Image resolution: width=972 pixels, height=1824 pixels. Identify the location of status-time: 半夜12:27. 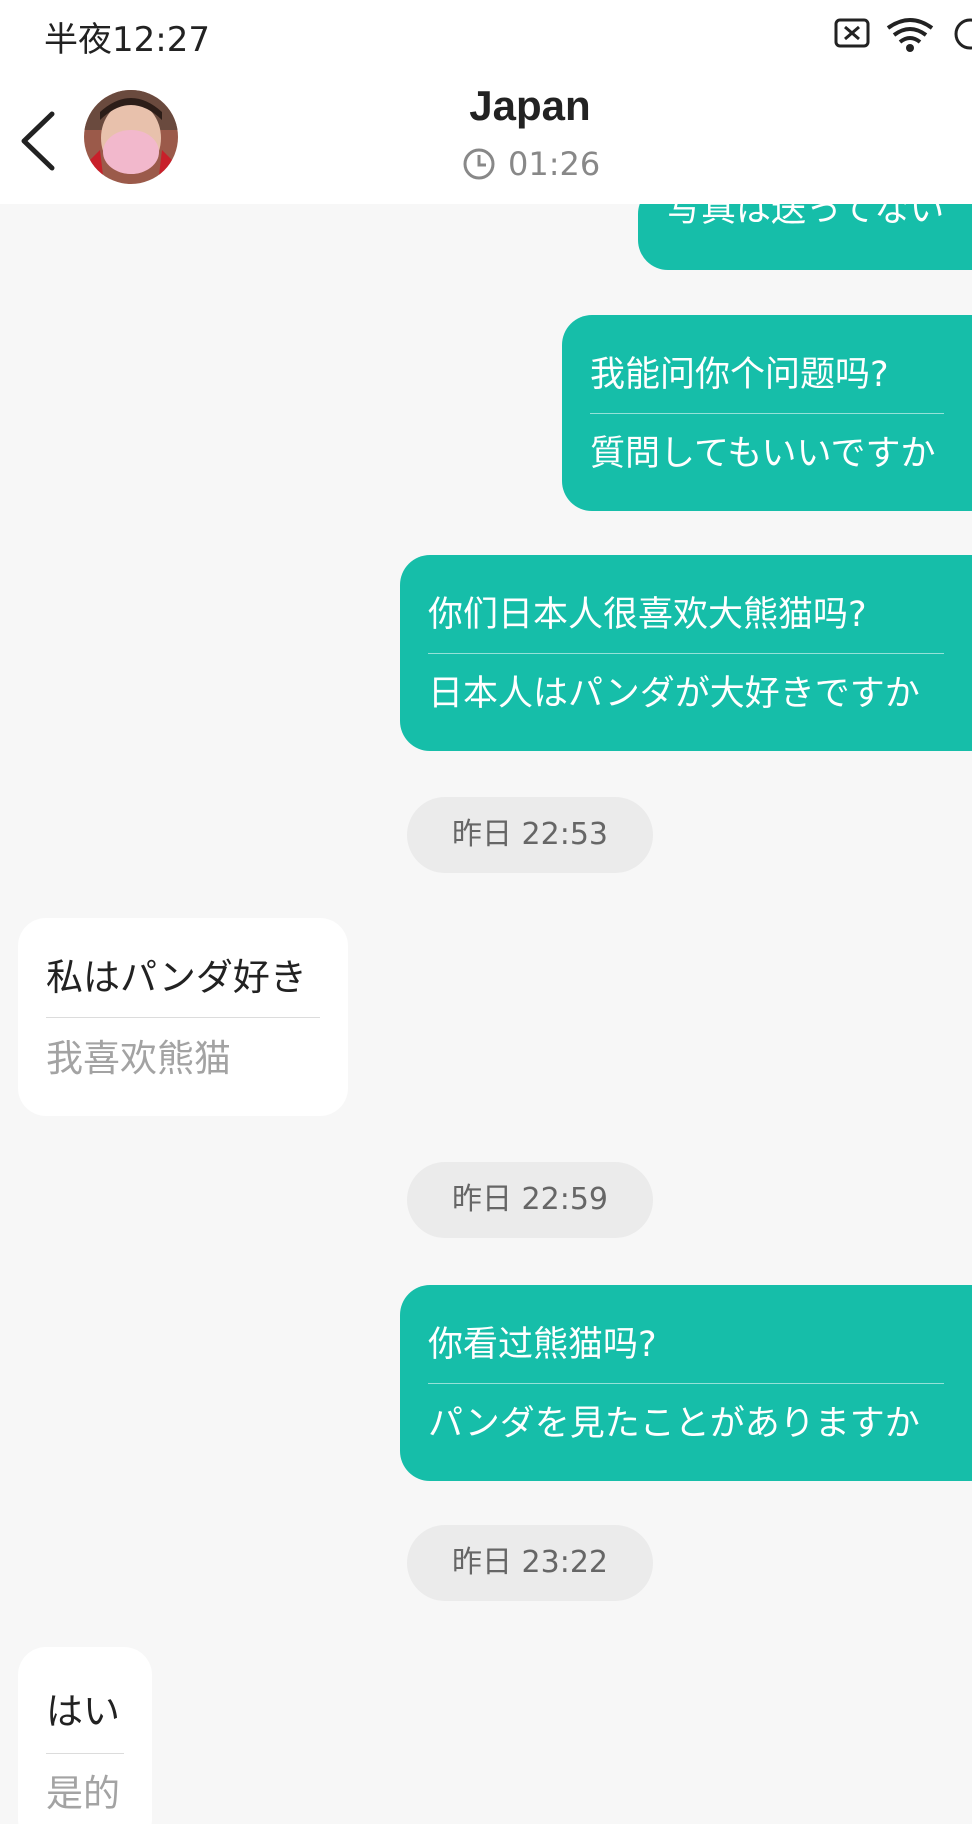
(127, 40).